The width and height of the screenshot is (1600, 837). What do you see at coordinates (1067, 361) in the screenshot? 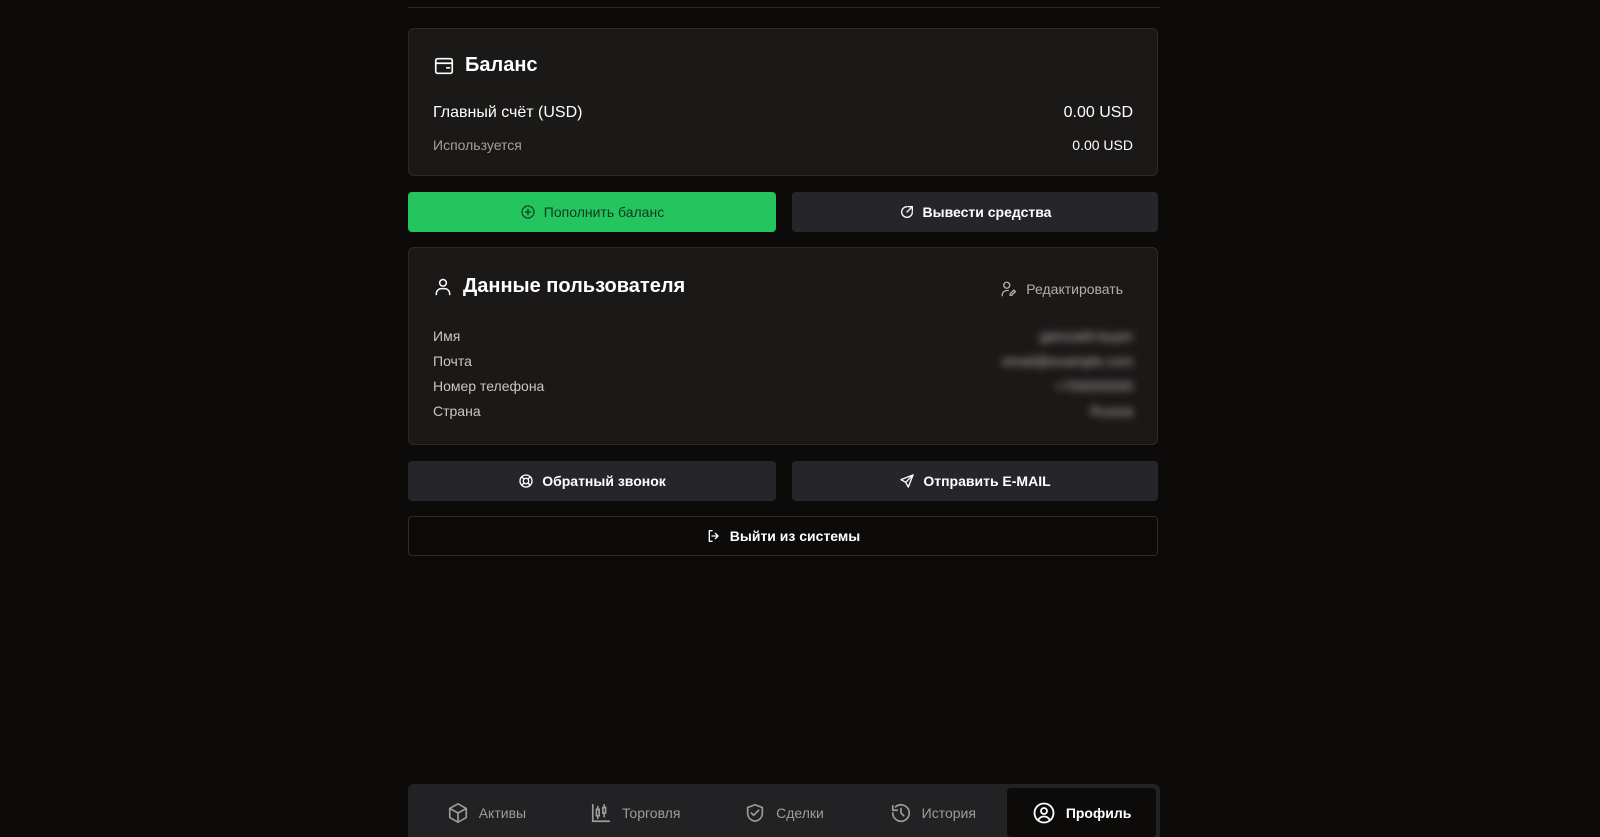
I see `field-email-value: email@example.com` at bounding box center [1067, 361].